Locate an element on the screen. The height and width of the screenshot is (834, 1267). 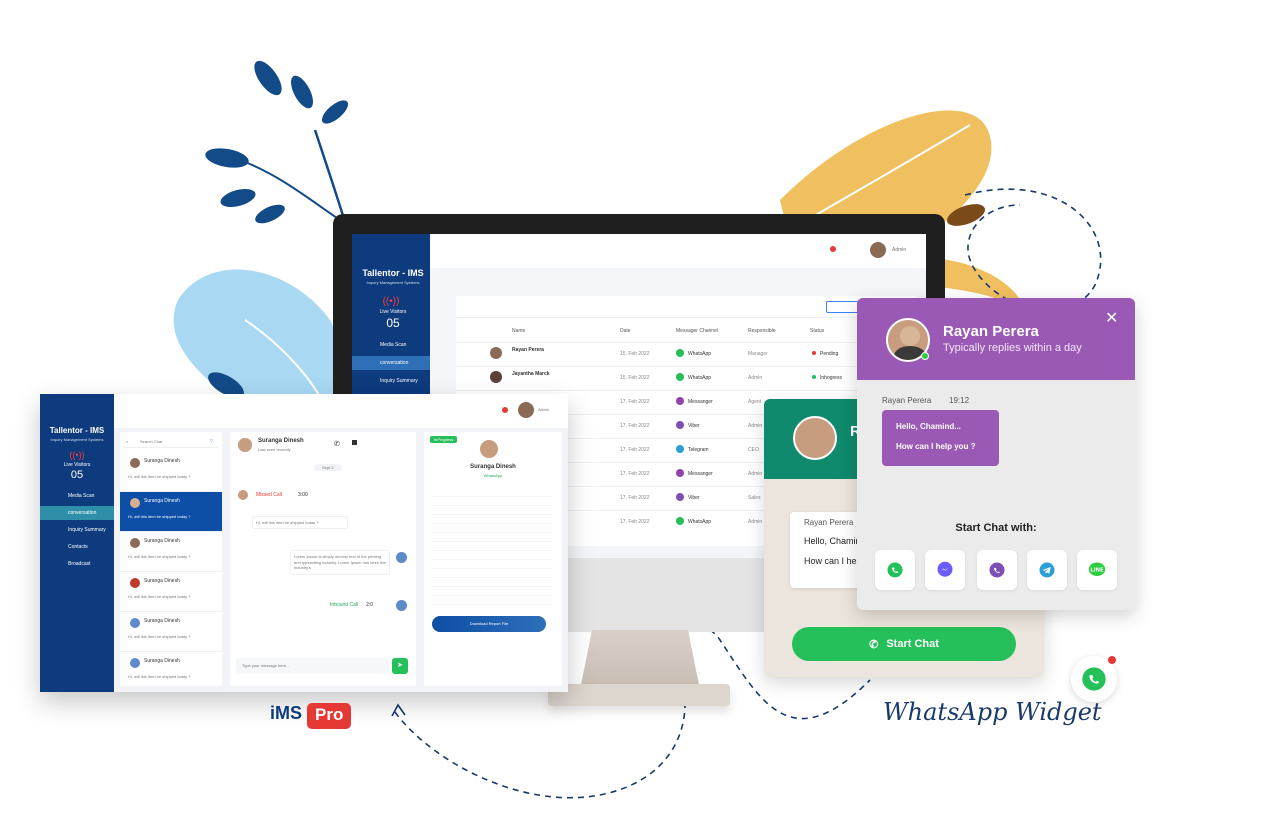
search-input: Search Chat is located at coordinates (151, 441).